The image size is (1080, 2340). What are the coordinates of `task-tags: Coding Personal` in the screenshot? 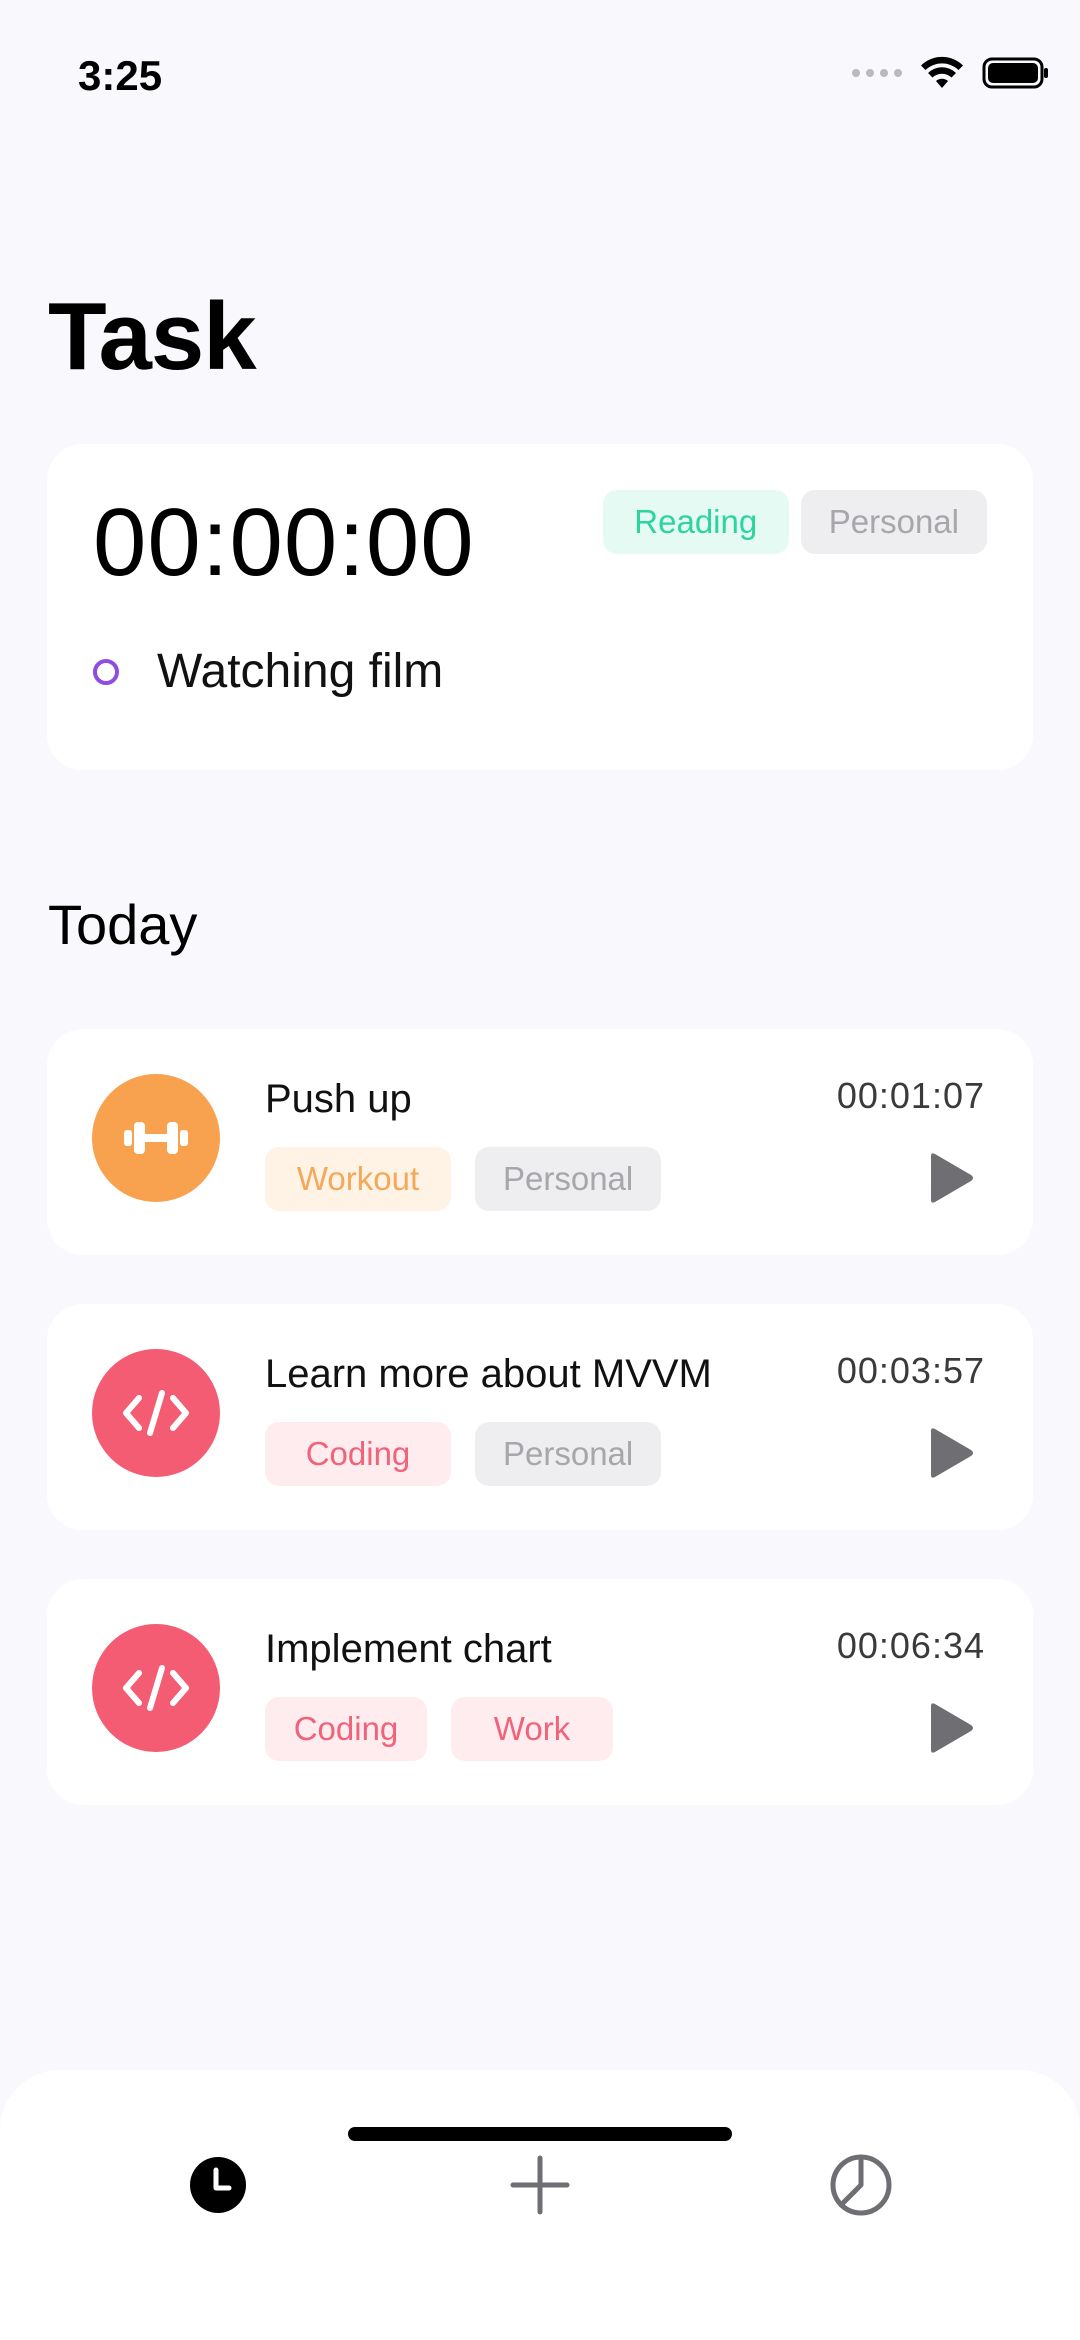 It's located at (463, 1454).